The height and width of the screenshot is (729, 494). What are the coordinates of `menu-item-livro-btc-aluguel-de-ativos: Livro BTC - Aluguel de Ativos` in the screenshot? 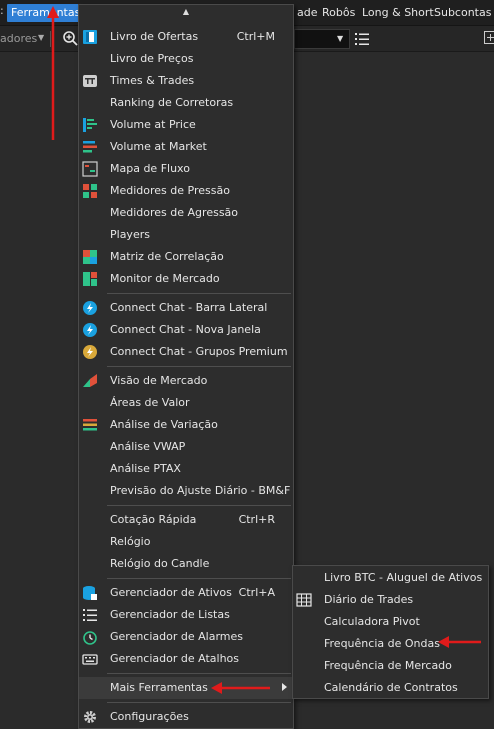 It's located at (390, 578).